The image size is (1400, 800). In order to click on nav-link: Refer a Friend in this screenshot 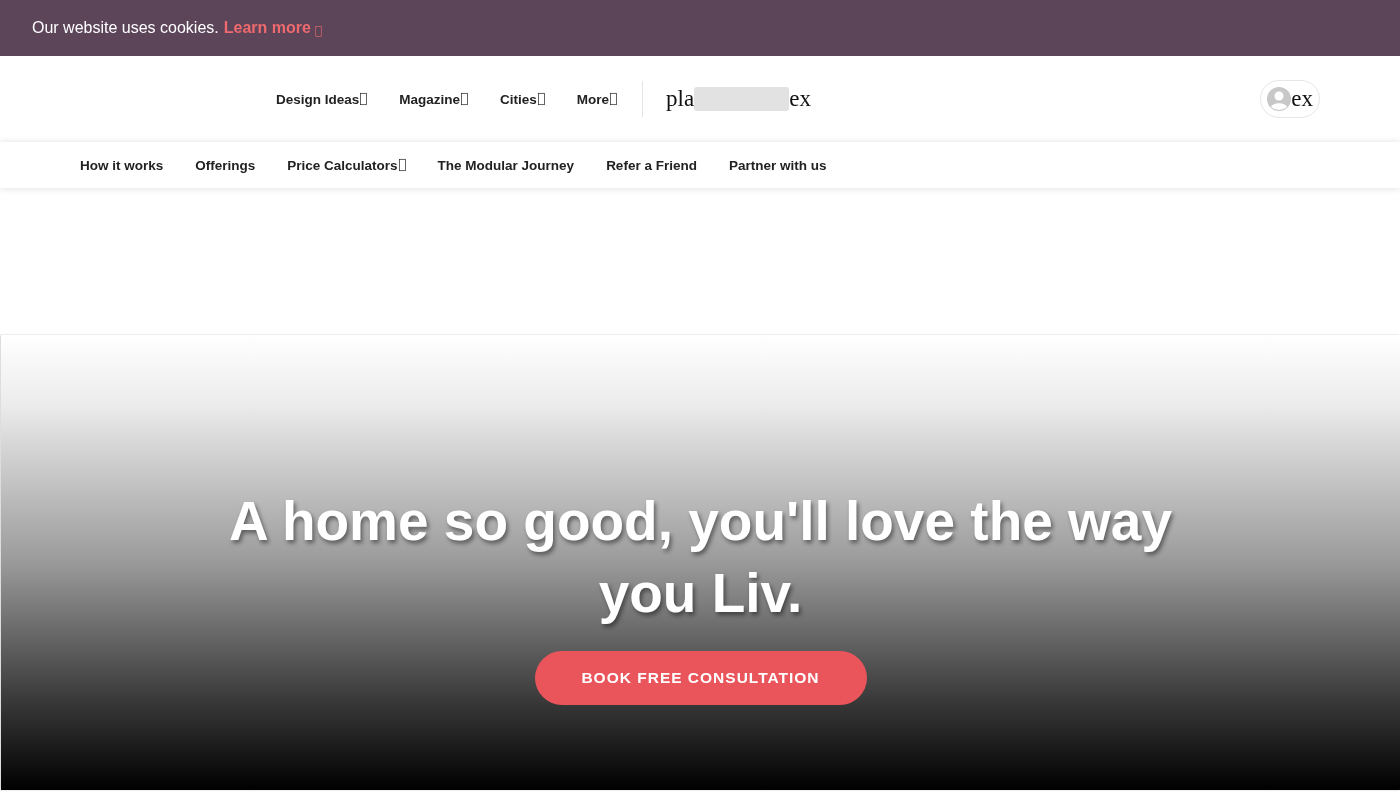, I will do `click(651, 165)`.